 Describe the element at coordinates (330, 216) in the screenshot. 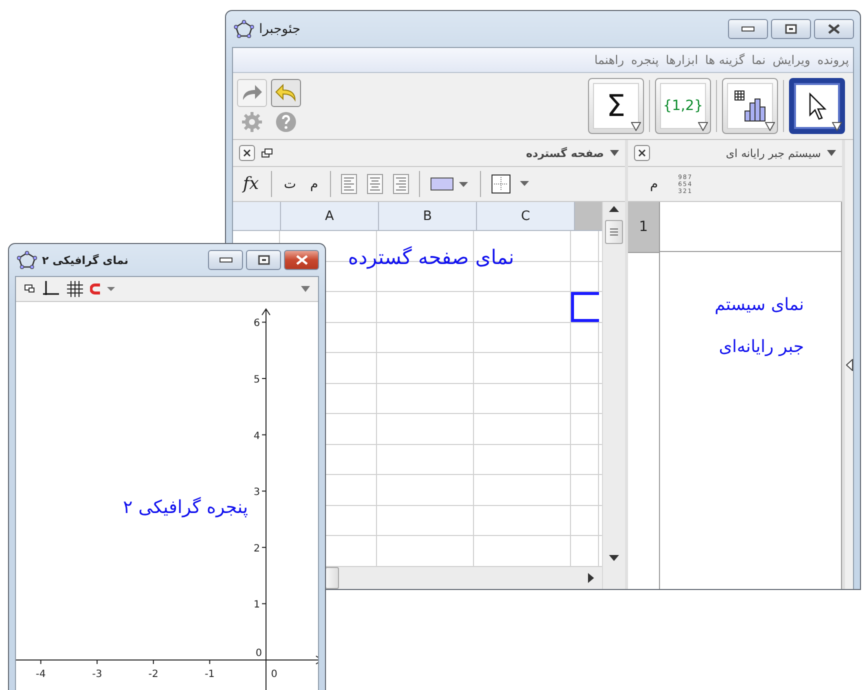

I see `column-header: A` at that location.